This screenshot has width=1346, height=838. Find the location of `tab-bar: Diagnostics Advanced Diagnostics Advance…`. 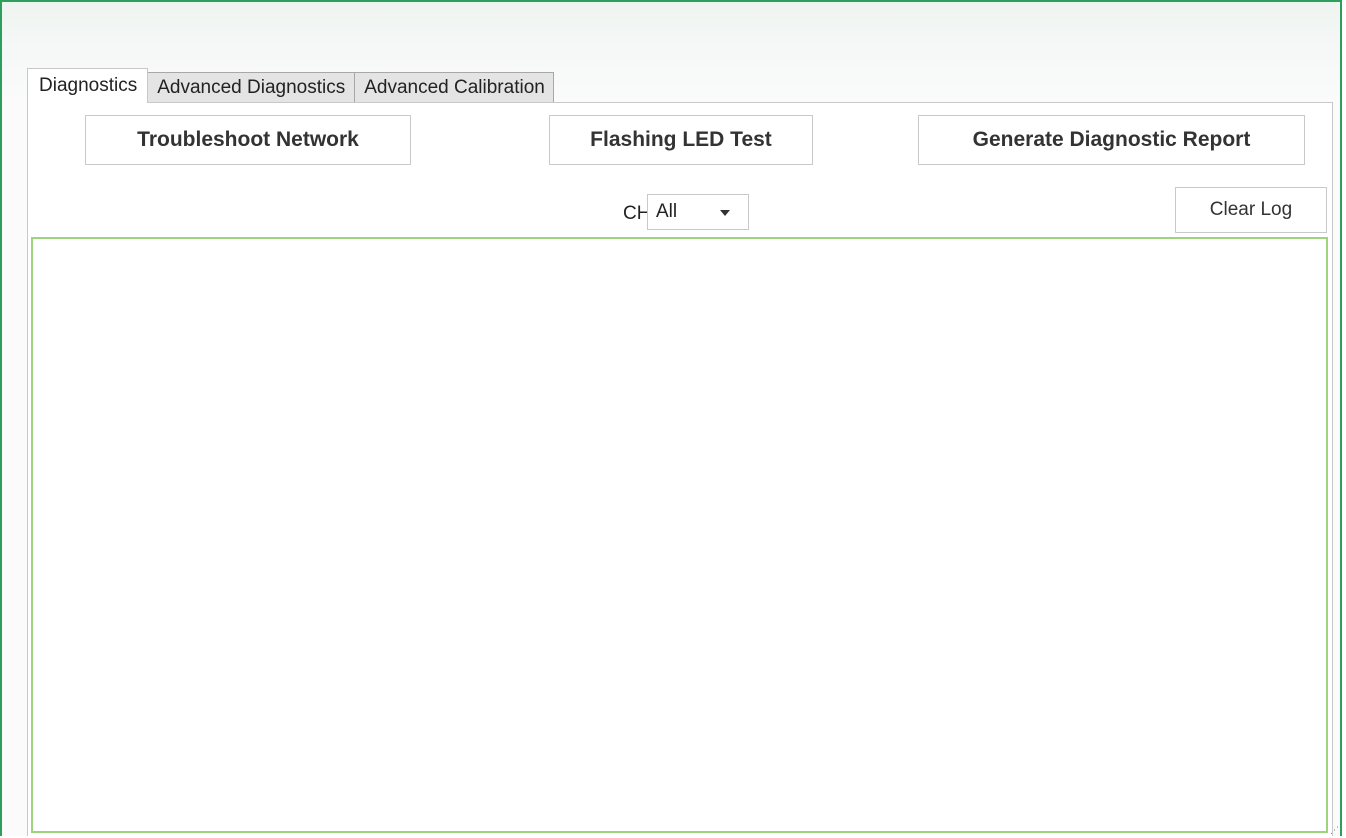

tab-bar: Diagnostics Advanced Diagnostics Advance… is located at coordinates (290, 85).